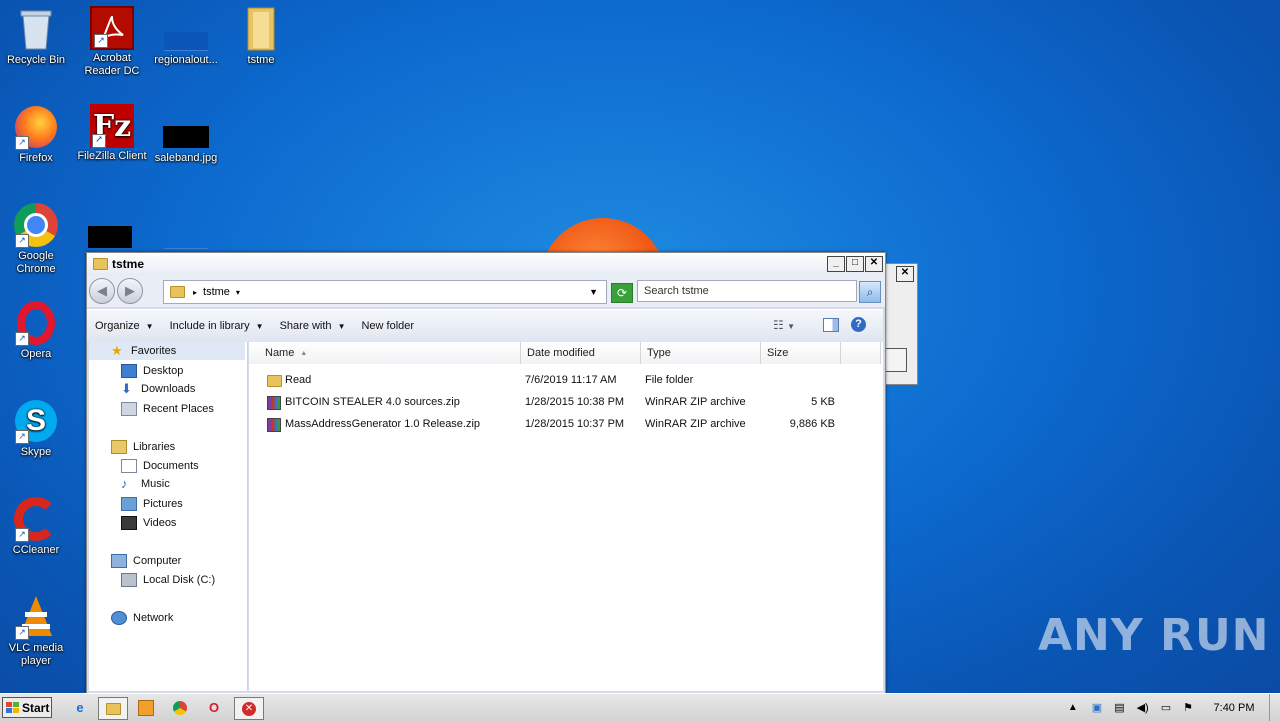 The image size is (1280, 721). What do you see at coordinates (178, 409) in the screenshot?
I see `nav-label: Recent Places` at bounding box center [178, 409].